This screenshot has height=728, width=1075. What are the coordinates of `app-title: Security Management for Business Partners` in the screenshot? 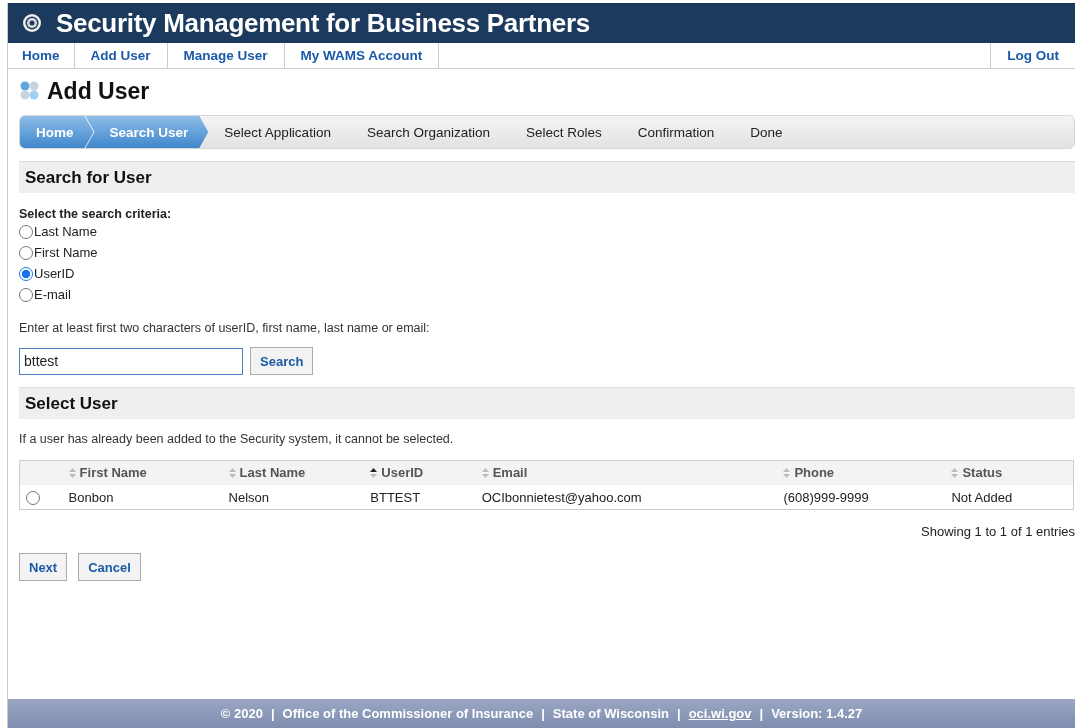 It's located at (323, 23).